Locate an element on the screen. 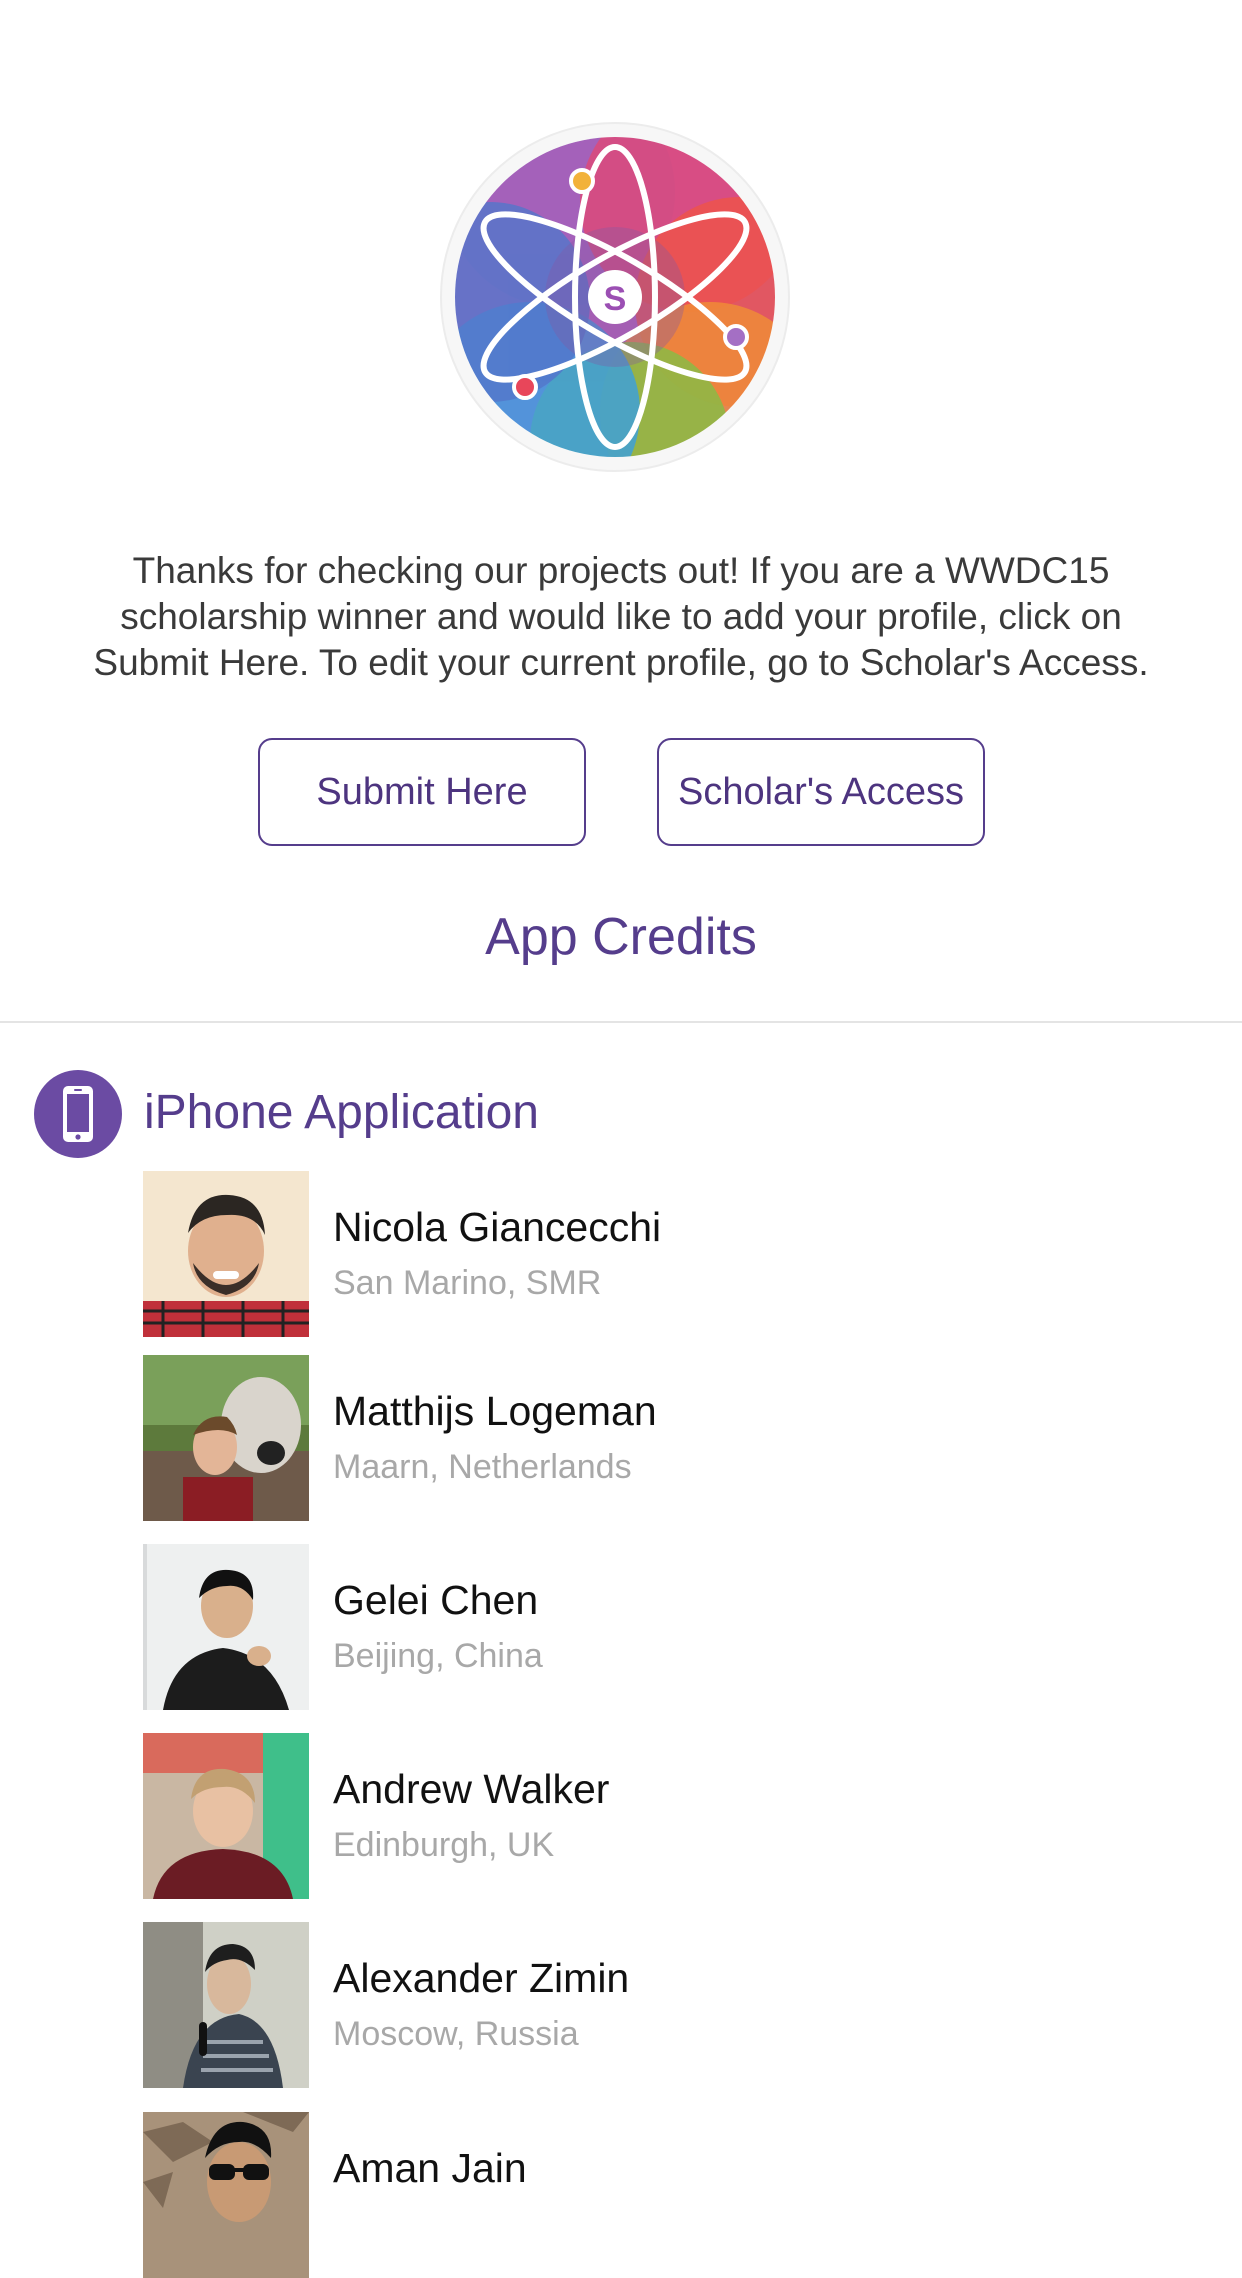  person-location: San Marino, SMR is located at coordinates (467, 1283).